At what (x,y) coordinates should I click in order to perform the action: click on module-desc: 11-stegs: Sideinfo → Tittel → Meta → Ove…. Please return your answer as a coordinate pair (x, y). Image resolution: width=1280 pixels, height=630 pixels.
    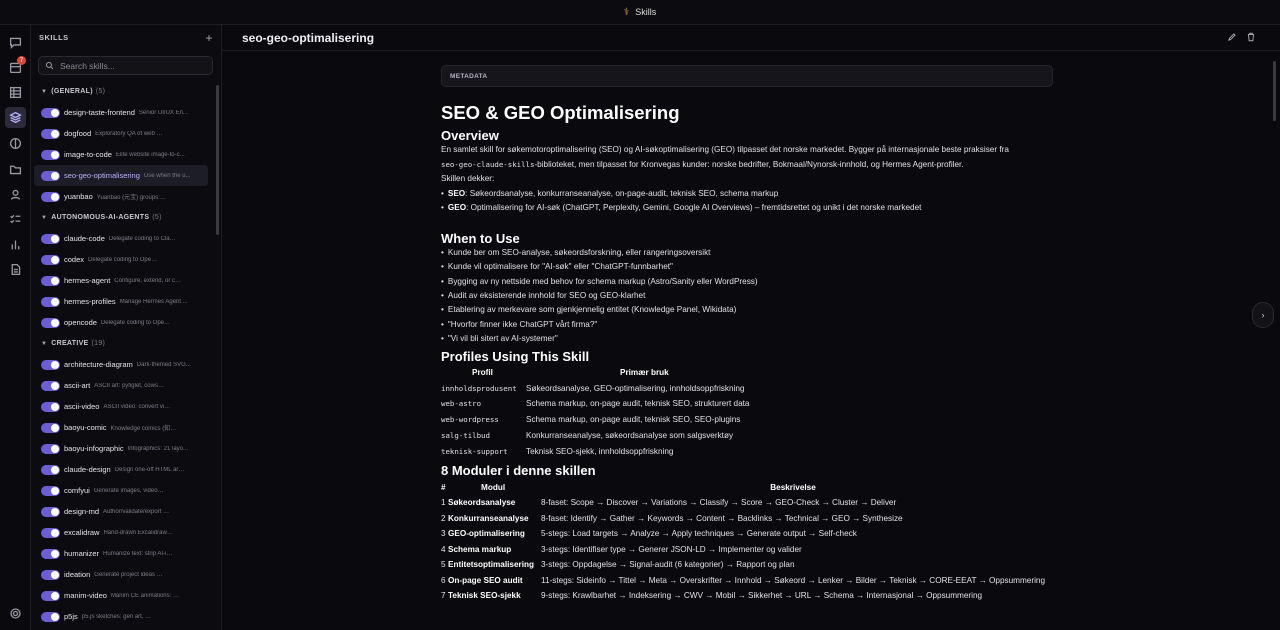
    Looking at the image, I should click on (793, 580).